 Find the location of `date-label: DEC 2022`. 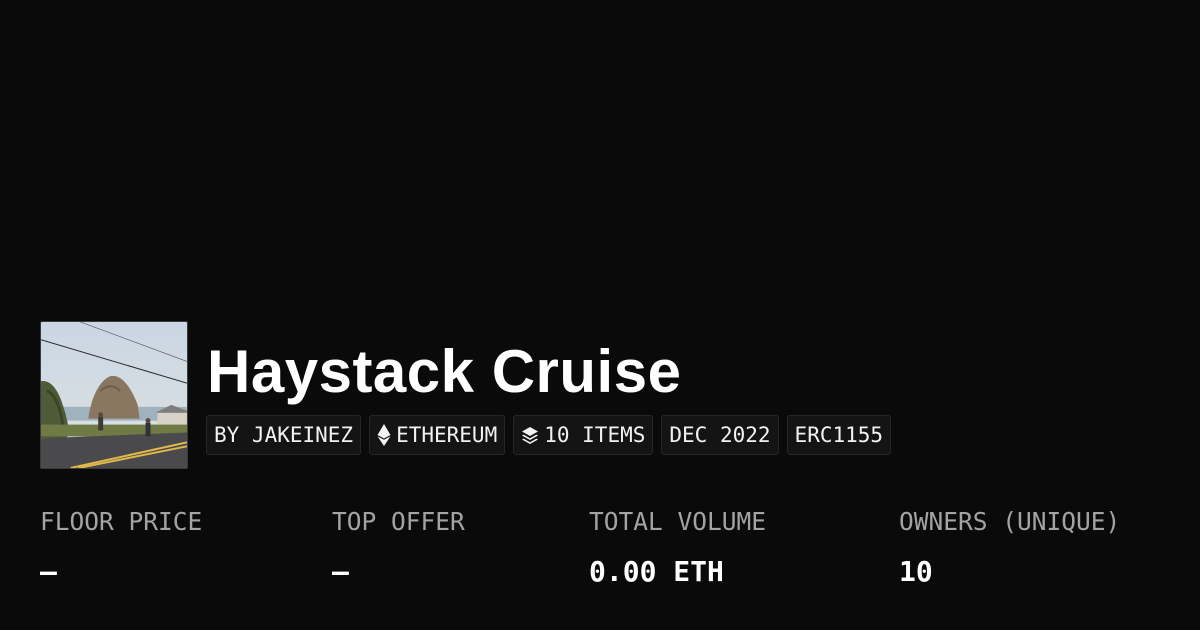

date-label: DEC 2022 is located at coordinates (720, 435).